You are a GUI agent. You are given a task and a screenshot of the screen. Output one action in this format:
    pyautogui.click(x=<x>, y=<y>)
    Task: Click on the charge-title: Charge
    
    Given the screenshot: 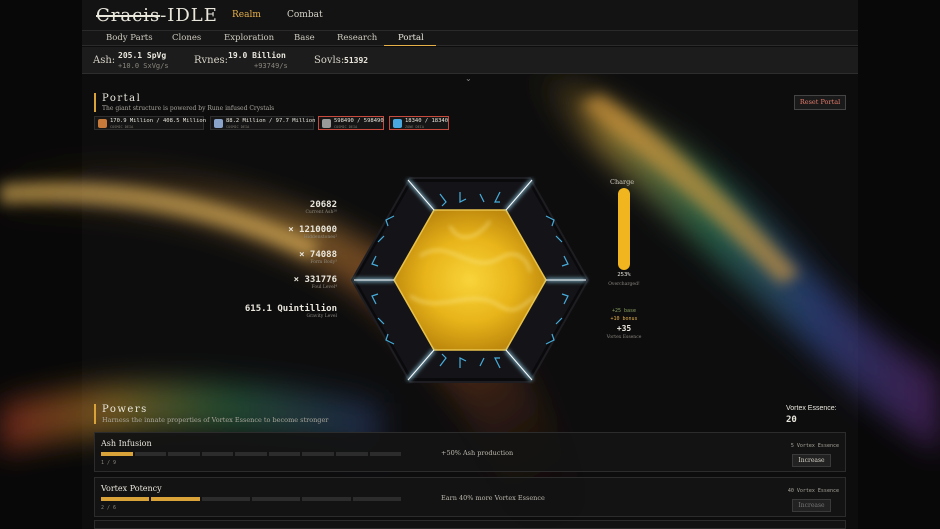 What is the action you would take?
    pyautogui.click(x=622, y=182)
    